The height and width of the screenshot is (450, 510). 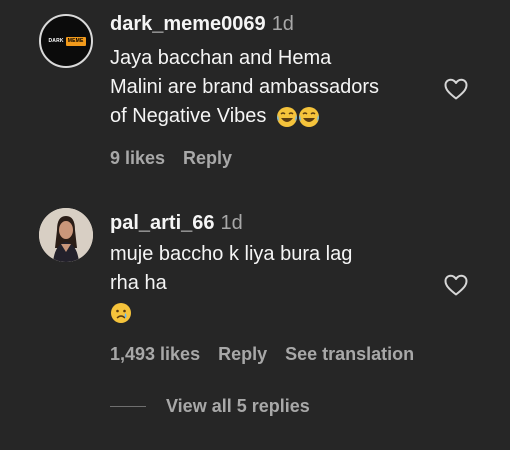 I want to click on comment-header: dark_meme0069 1d, so click(x=202, y=24).